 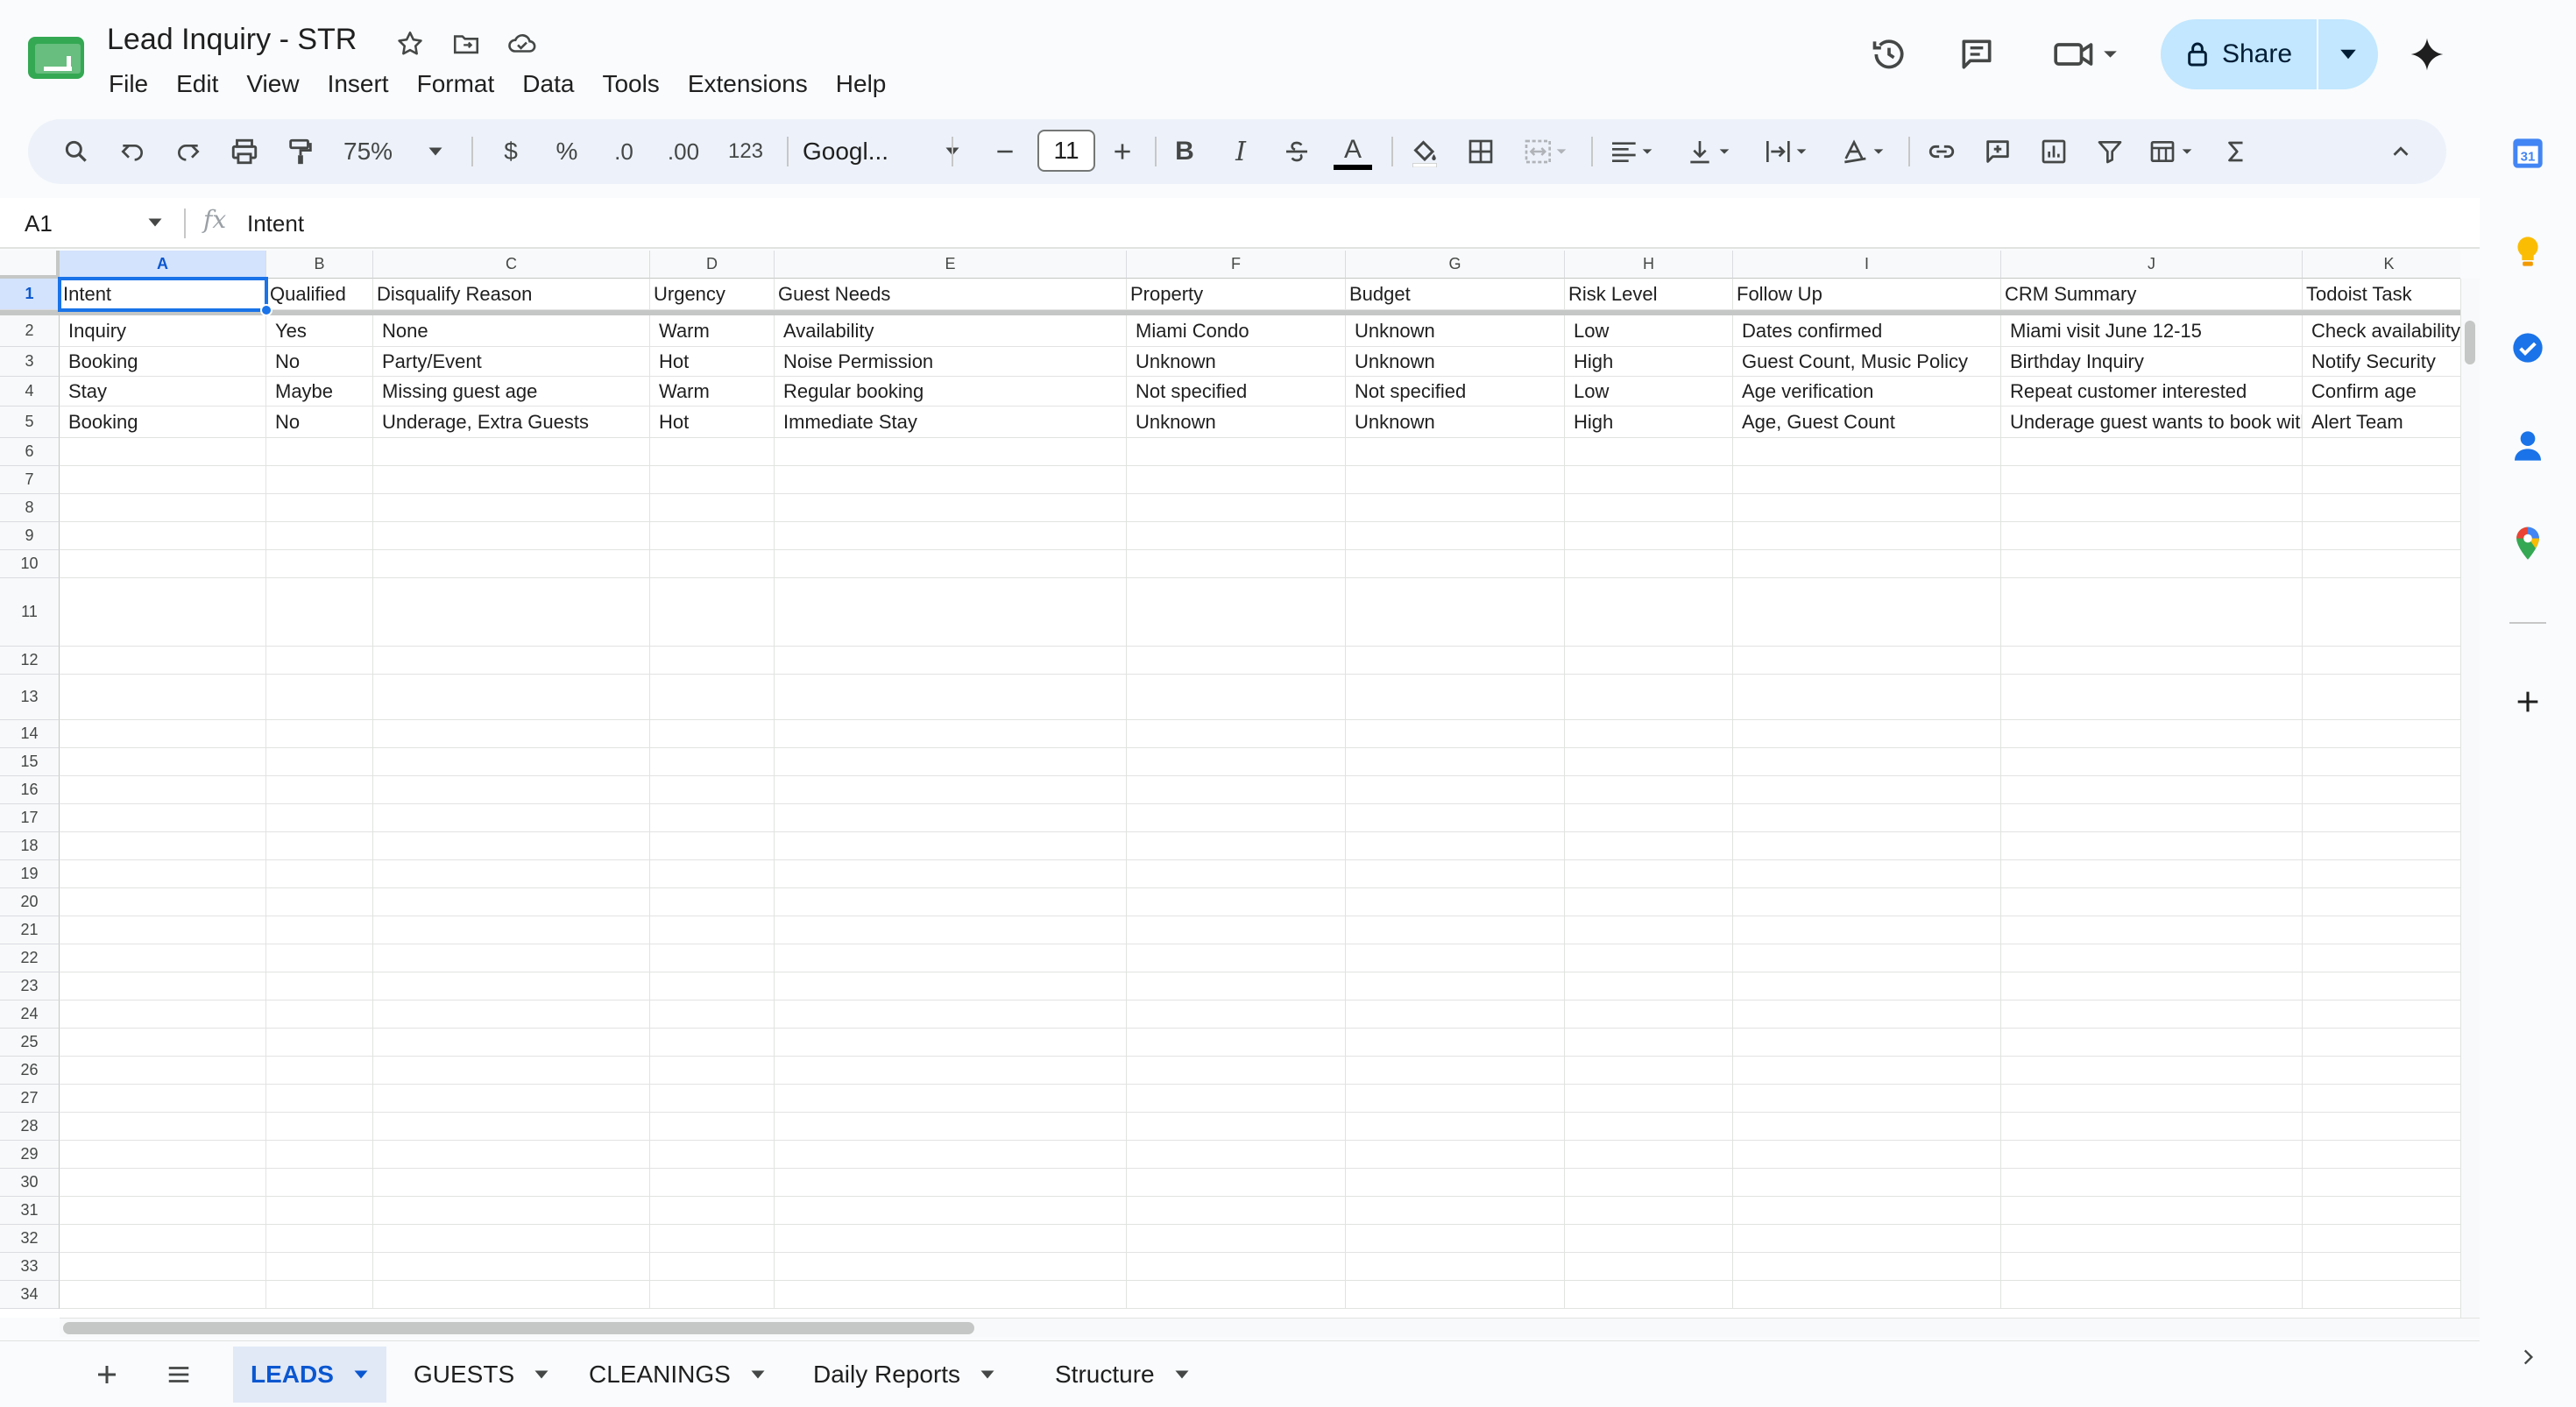 I want to click on cell-e14, so click(x=951, y=734).